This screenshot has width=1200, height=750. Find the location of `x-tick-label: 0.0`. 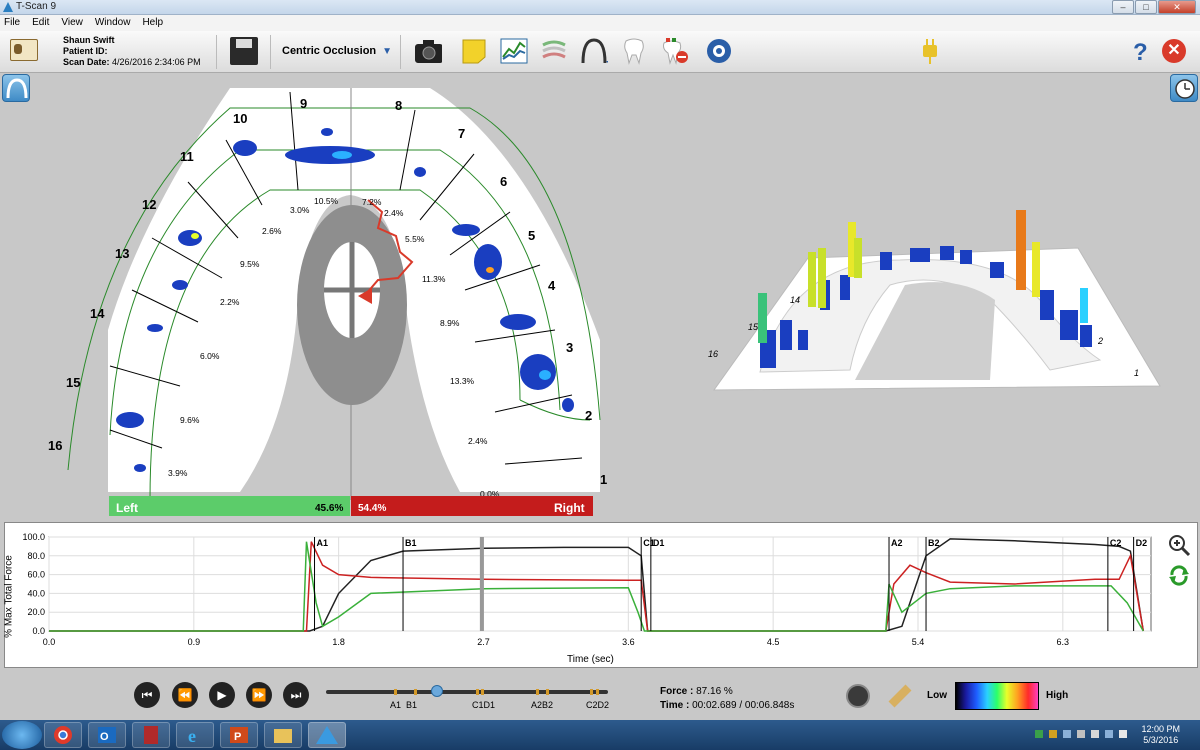

x-tick-label: 0.0 is located at coordinates (49, 642).